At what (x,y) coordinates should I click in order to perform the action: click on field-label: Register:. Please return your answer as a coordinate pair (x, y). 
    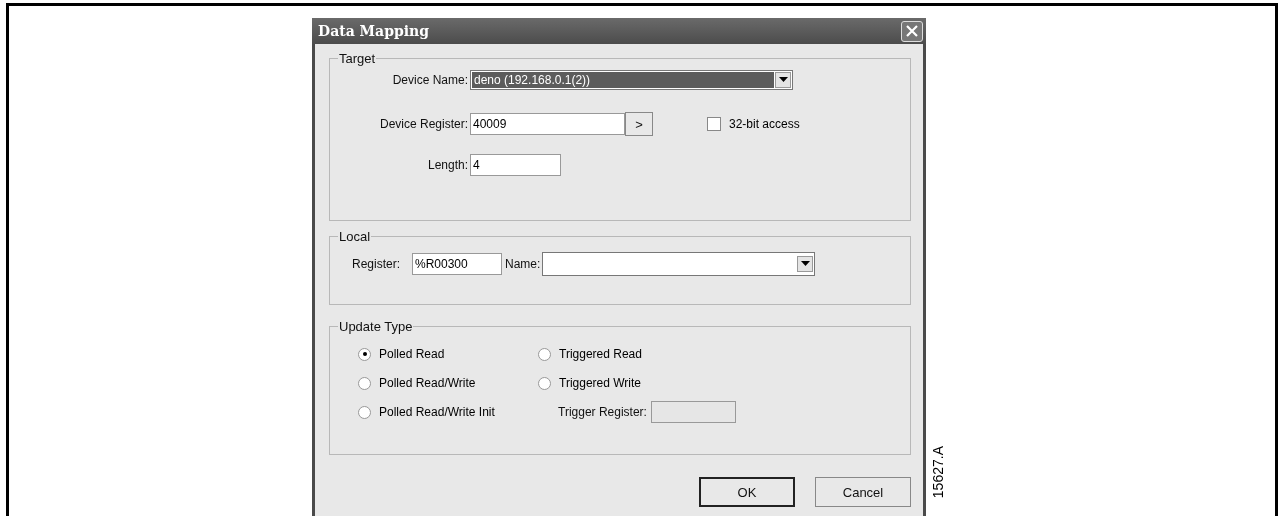
    Looking at the image, I should click on (375, 263).